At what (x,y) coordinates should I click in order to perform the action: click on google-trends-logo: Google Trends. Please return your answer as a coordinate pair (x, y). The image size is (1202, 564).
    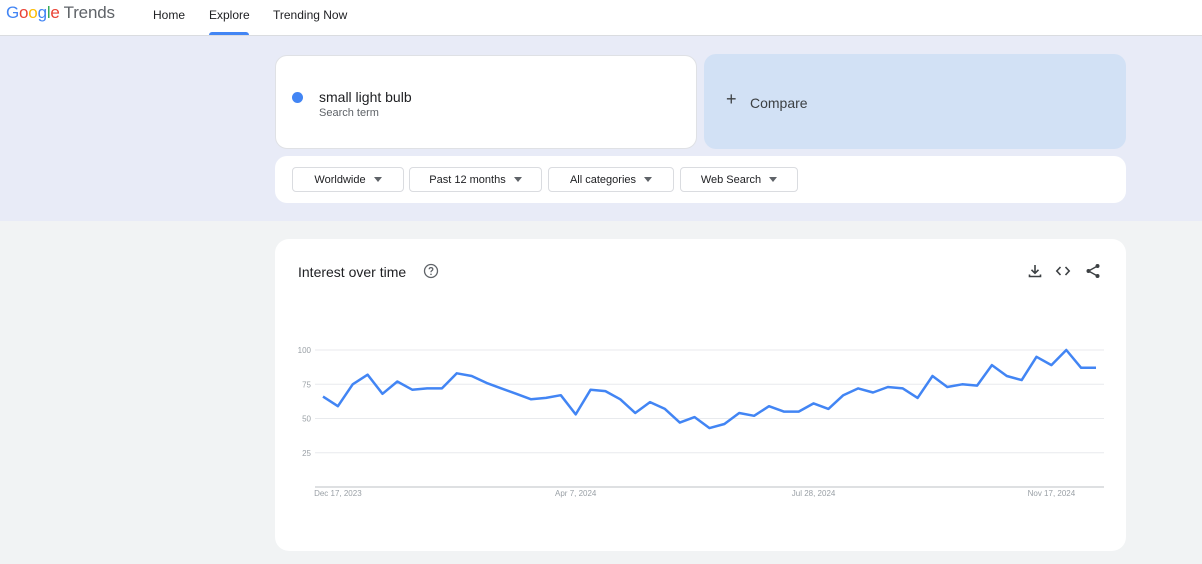
    Looking at the image, I should click on (60, 13).